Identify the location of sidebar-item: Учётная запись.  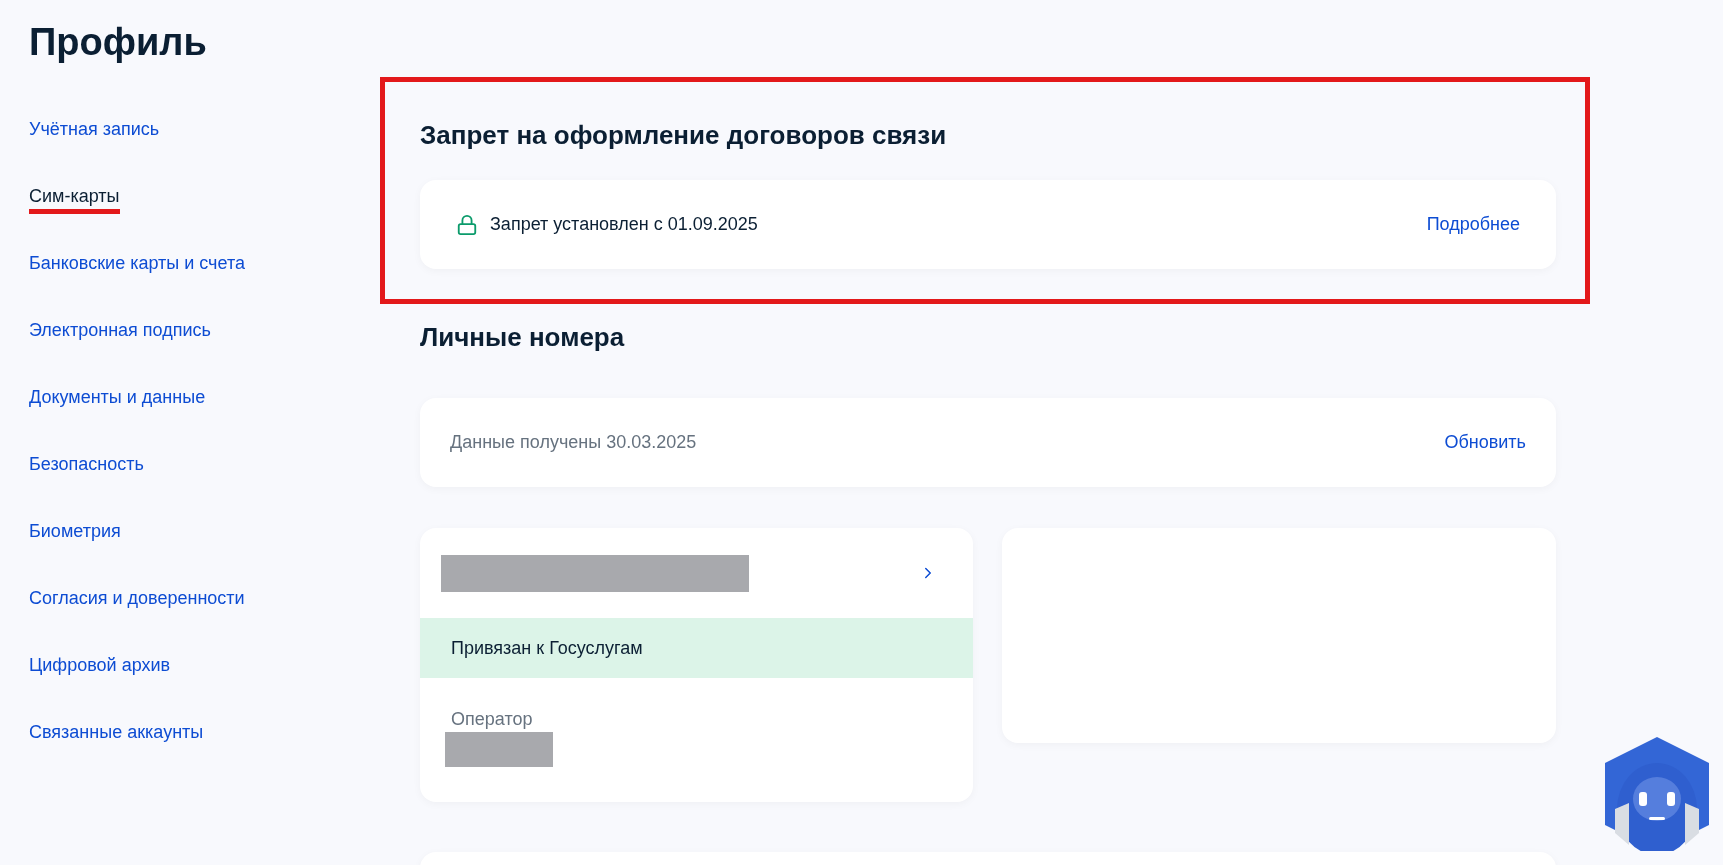
(94, 132).